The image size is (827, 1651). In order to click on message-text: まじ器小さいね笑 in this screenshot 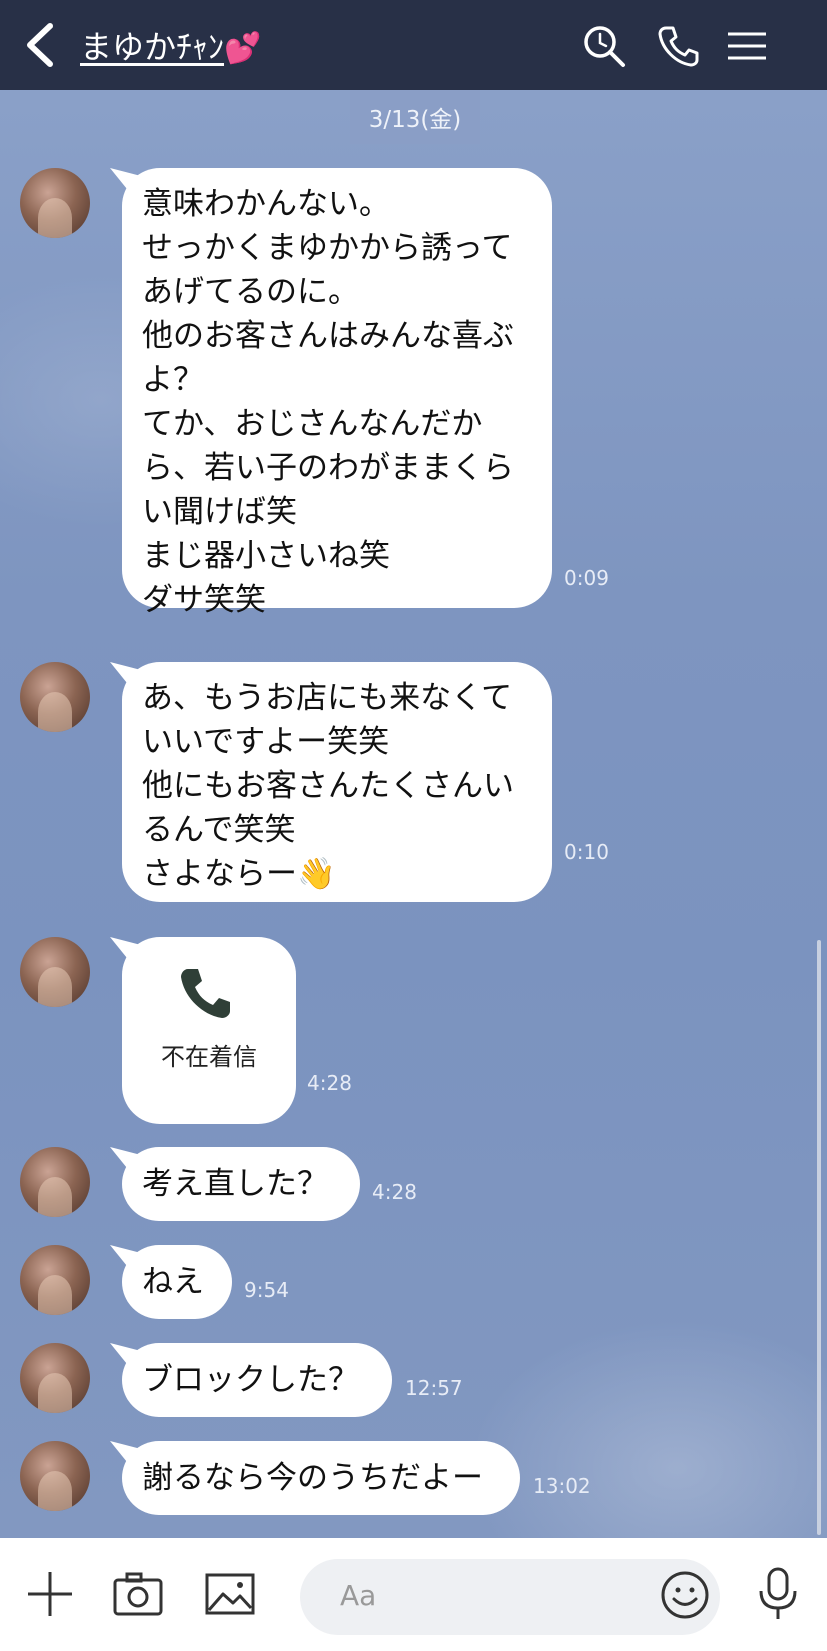, I will do `click(266, 556)`.